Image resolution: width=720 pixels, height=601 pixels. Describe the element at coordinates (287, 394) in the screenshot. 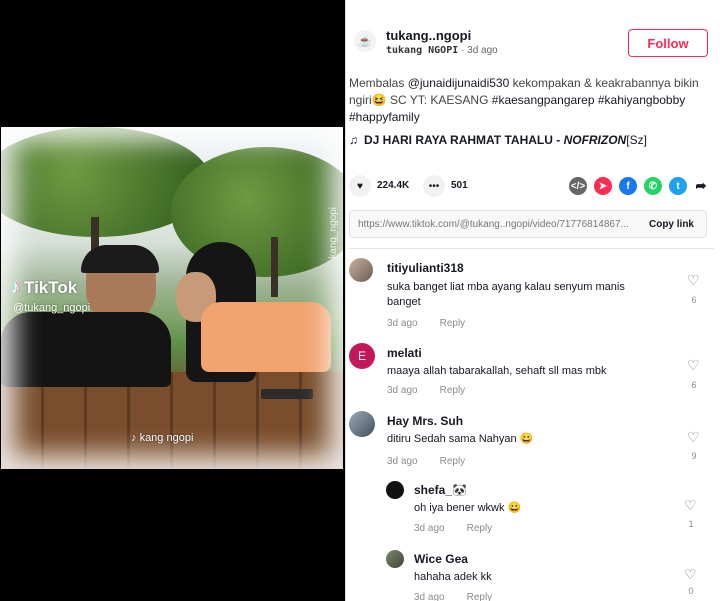

I see `phone-on-table` at that location.